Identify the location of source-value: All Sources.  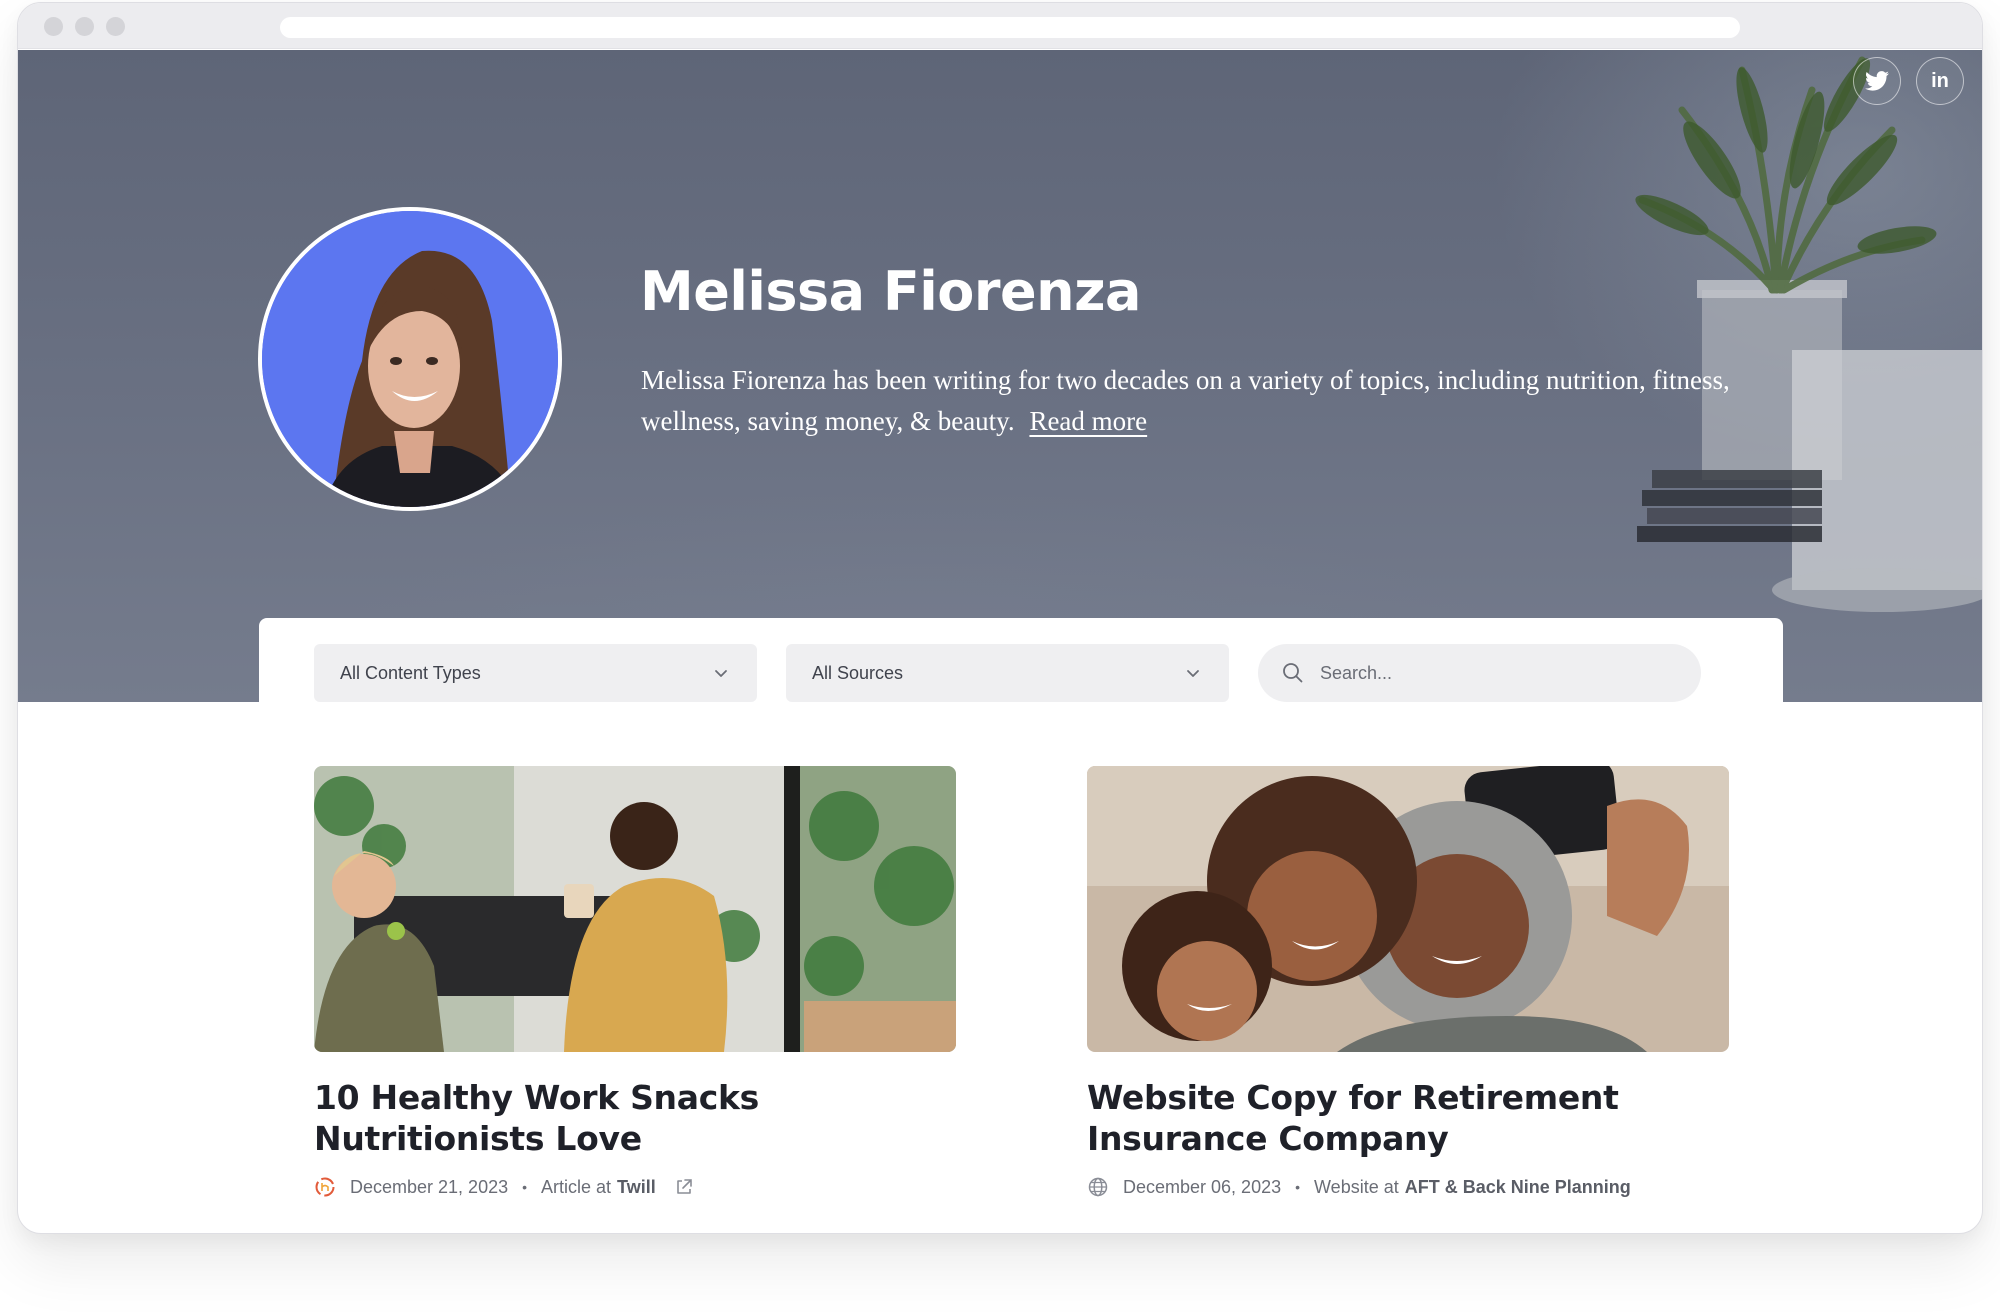
(858, 672).